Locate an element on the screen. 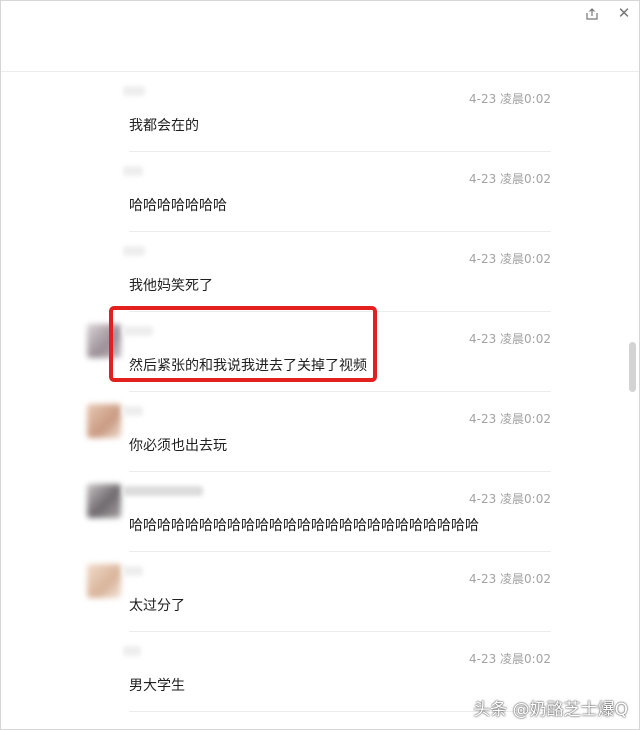 The width and height of the screenshot is (640, 730). message-item: 4-23 凌晨0:02 哈哈哈哈哈哈哈哈哈哈哈哈哈哈哈哈哈哈哈哈哈哈哈哈哈 is located at coordinates (320, 512).